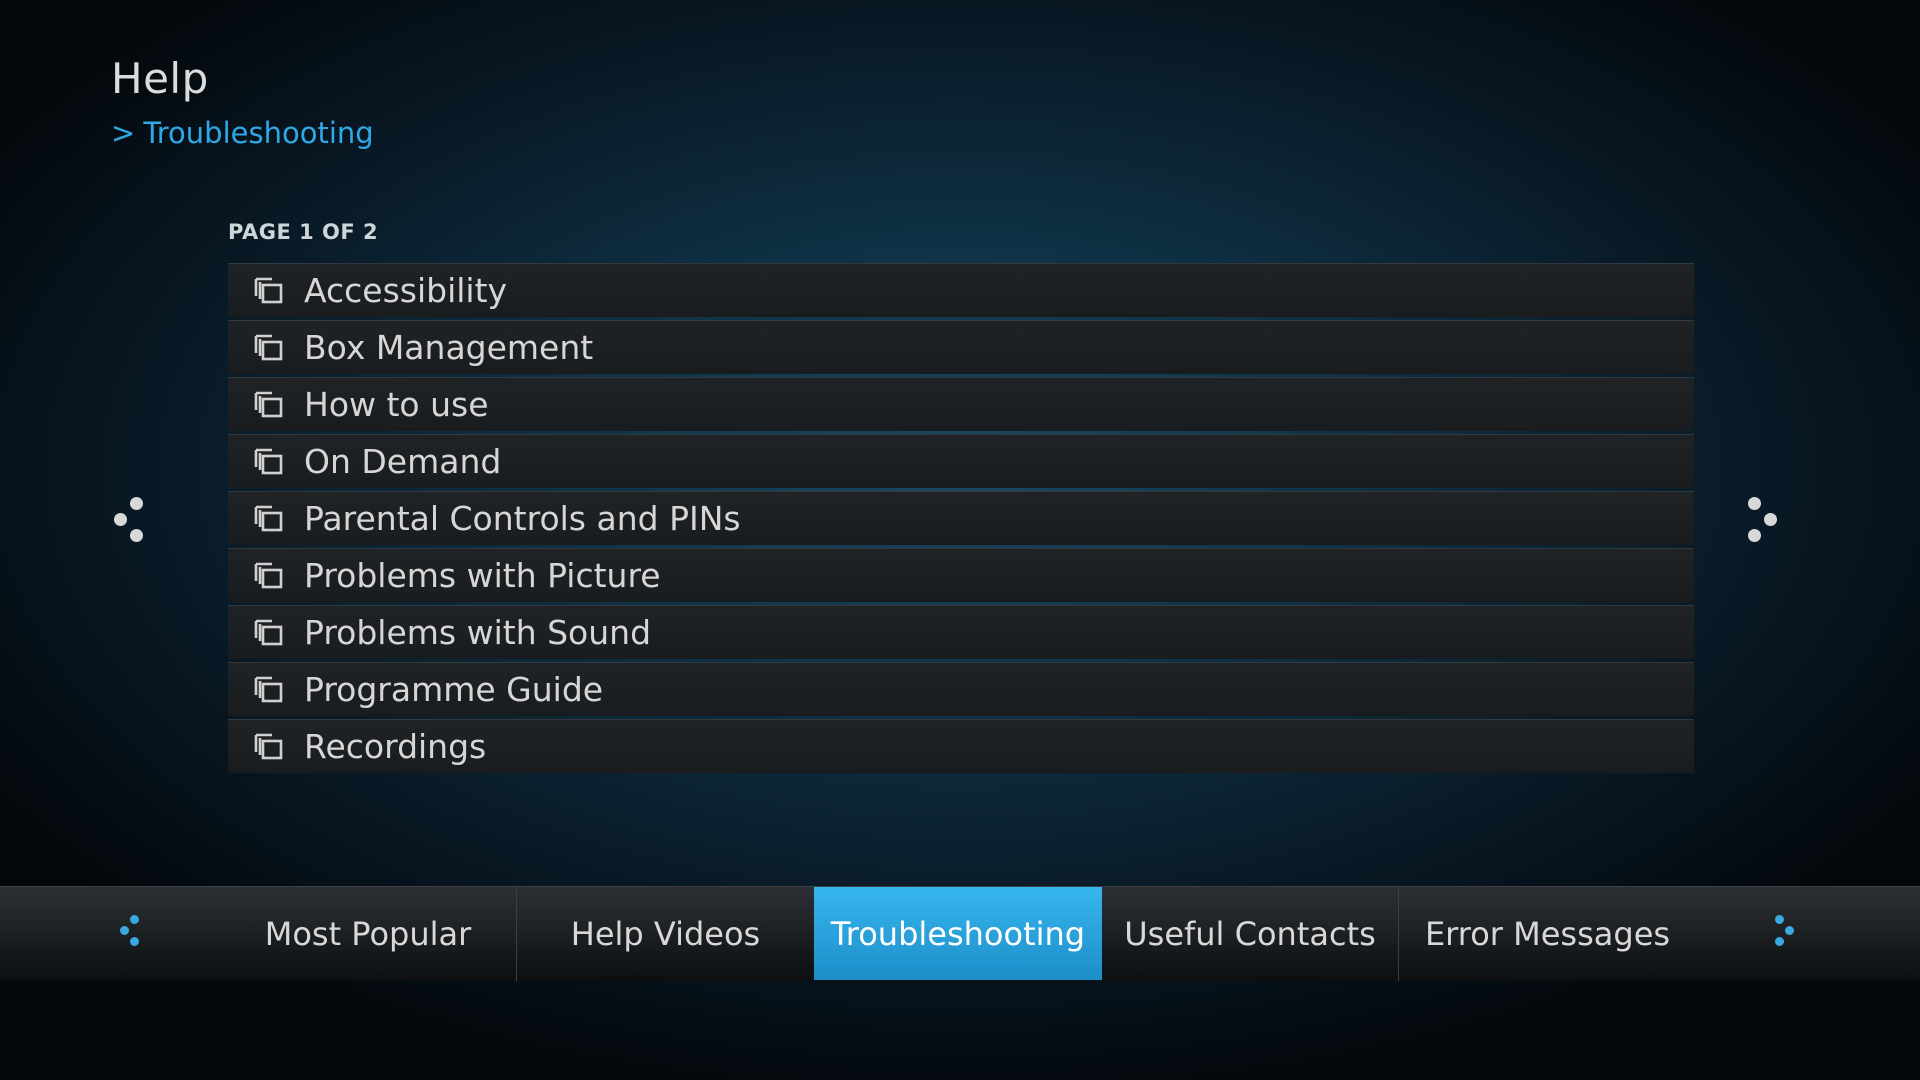 This screenshot has height=1080, width=1920. Describe the element at coordinates (132, 525) in the screenshot. I see `previous-page-icon` at that location.